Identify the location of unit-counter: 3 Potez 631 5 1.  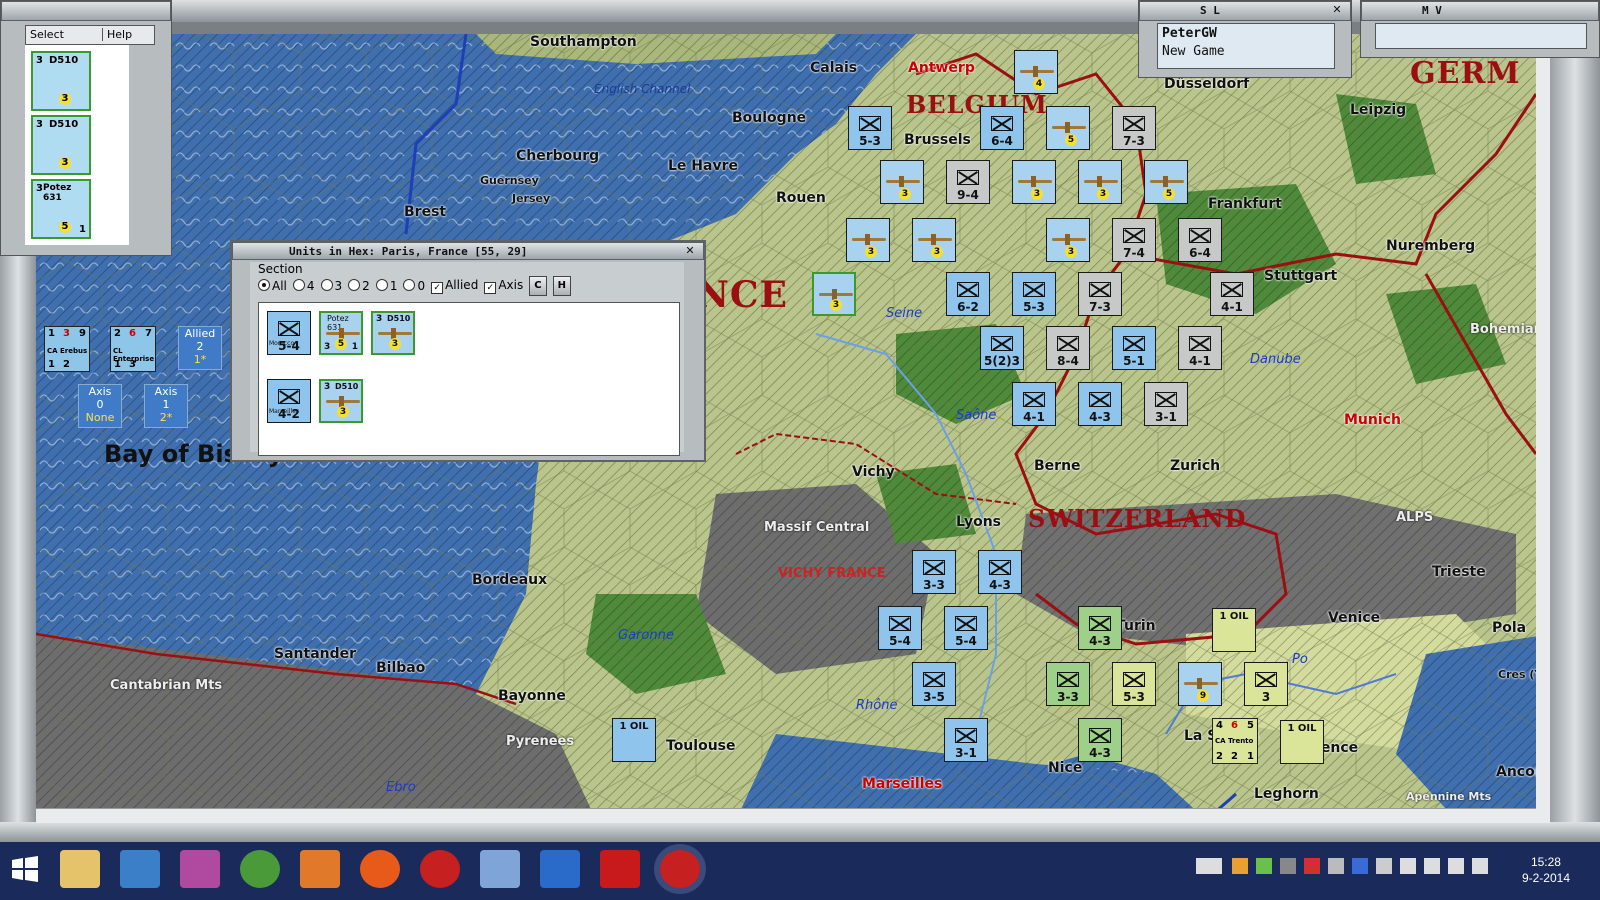
(61, 209).